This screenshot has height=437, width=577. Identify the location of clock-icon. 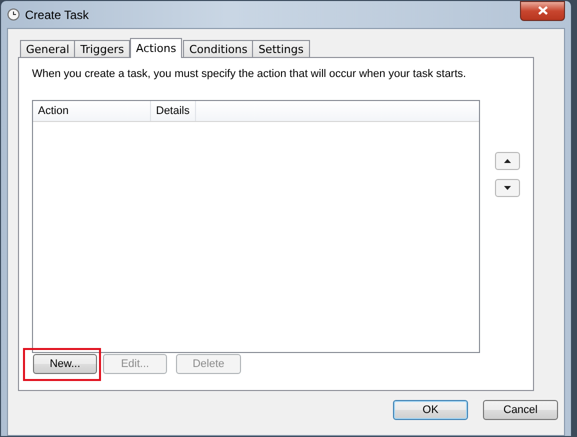
(13, 14).